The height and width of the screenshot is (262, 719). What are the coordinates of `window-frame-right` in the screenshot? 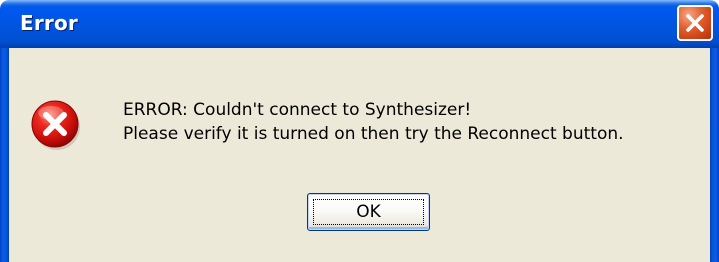 It's located at (714, 155).